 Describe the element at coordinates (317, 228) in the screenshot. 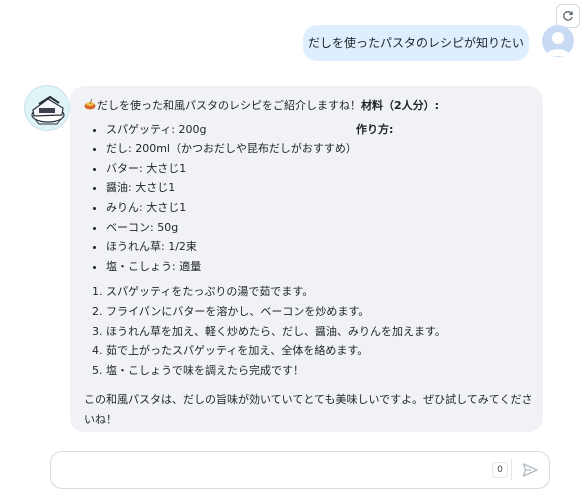

I see `ingredient-item: ベーコン: 50g` at that location.